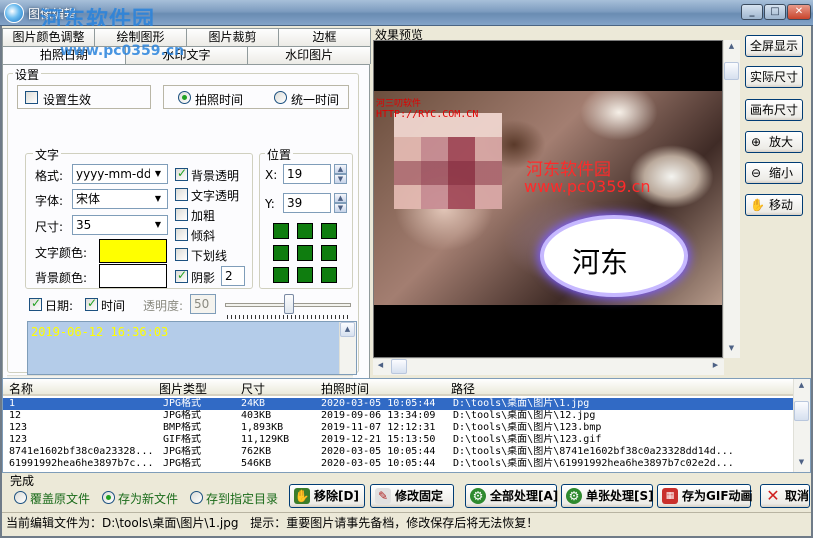  I want to click on overwrite-radio, so click(20, 497).